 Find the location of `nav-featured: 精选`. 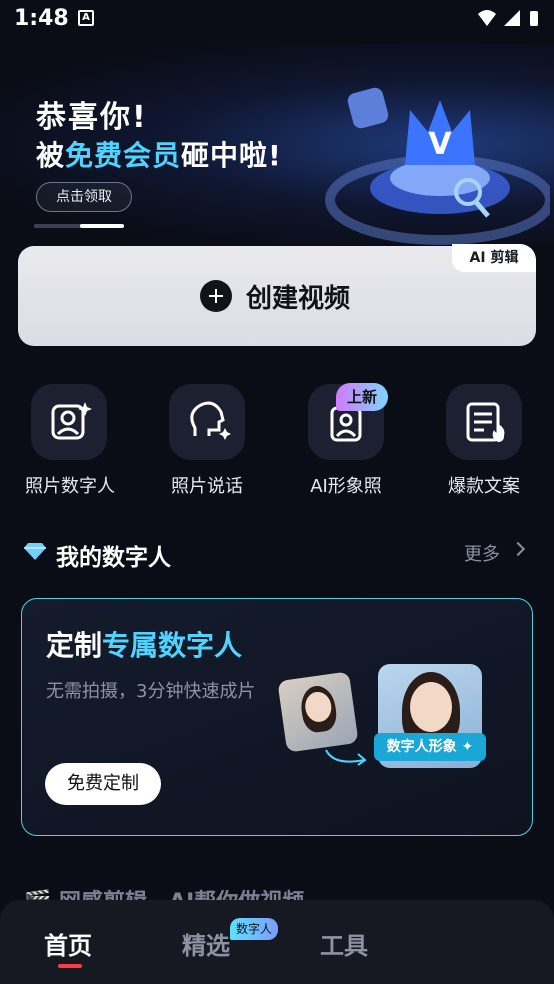

nav-featured: 精选 is located at coordinates (206, 943).